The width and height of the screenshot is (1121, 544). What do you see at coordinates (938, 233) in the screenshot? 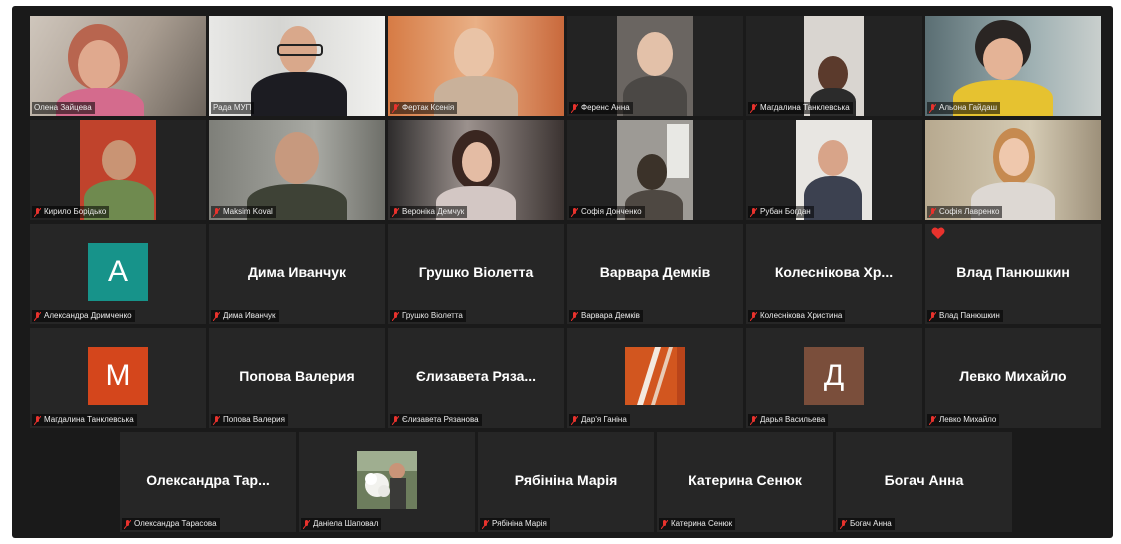
I see `heart-reaction-icon` at bounding box center [938, 233].